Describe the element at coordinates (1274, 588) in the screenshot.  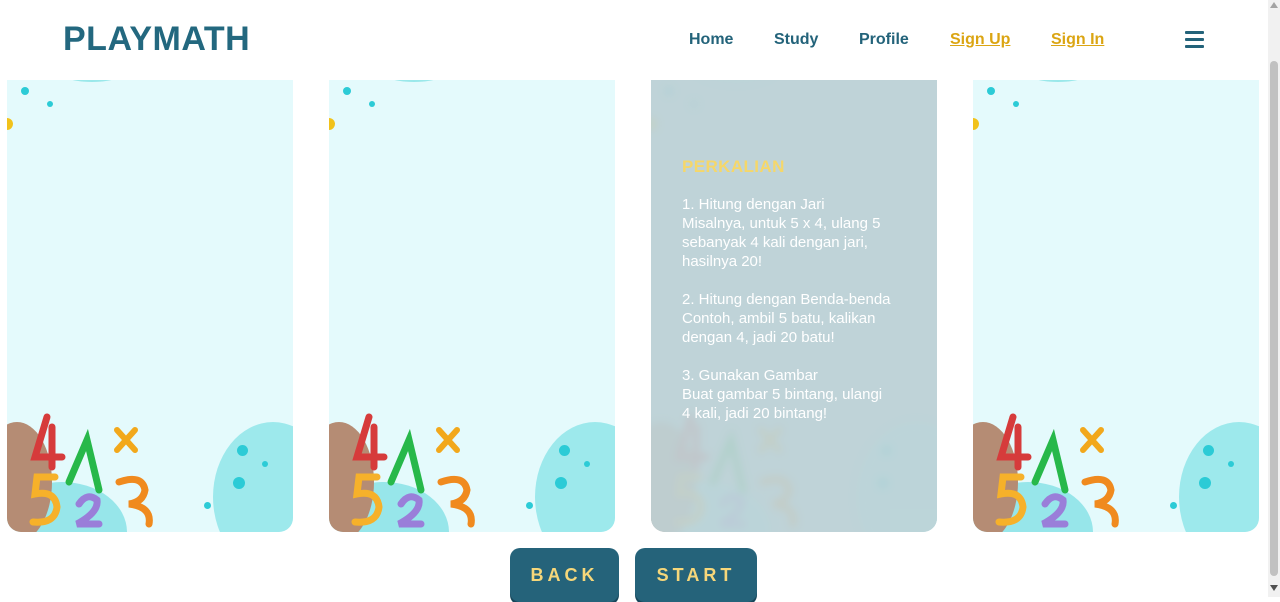
I see `scroll-down-arrow-icon` at that location.